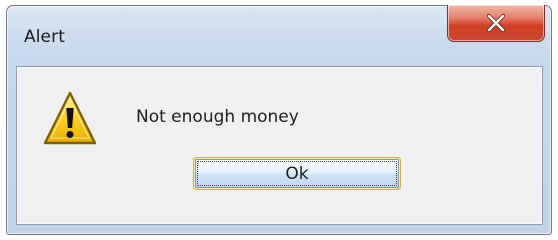 Image resolution: width=558 pixels, height=240 pixels. Describe the element at coordinates (217, 117) in the screenshot. I see `alert-message: Not enough money` at that location.